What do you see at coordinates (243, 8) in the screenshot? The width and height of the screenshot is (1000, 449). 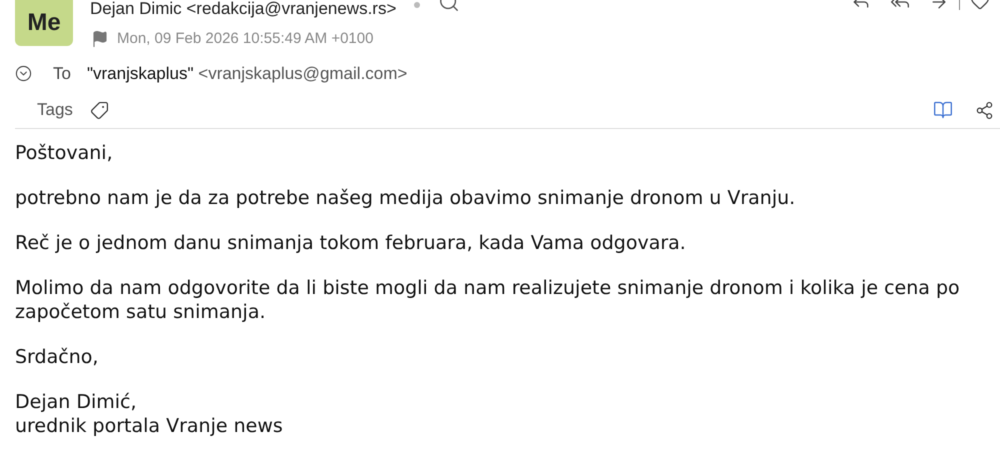 I see `sender: Dejan Dimic <redakcija@vranjenews.rs>` at bounding box center [243, 8].